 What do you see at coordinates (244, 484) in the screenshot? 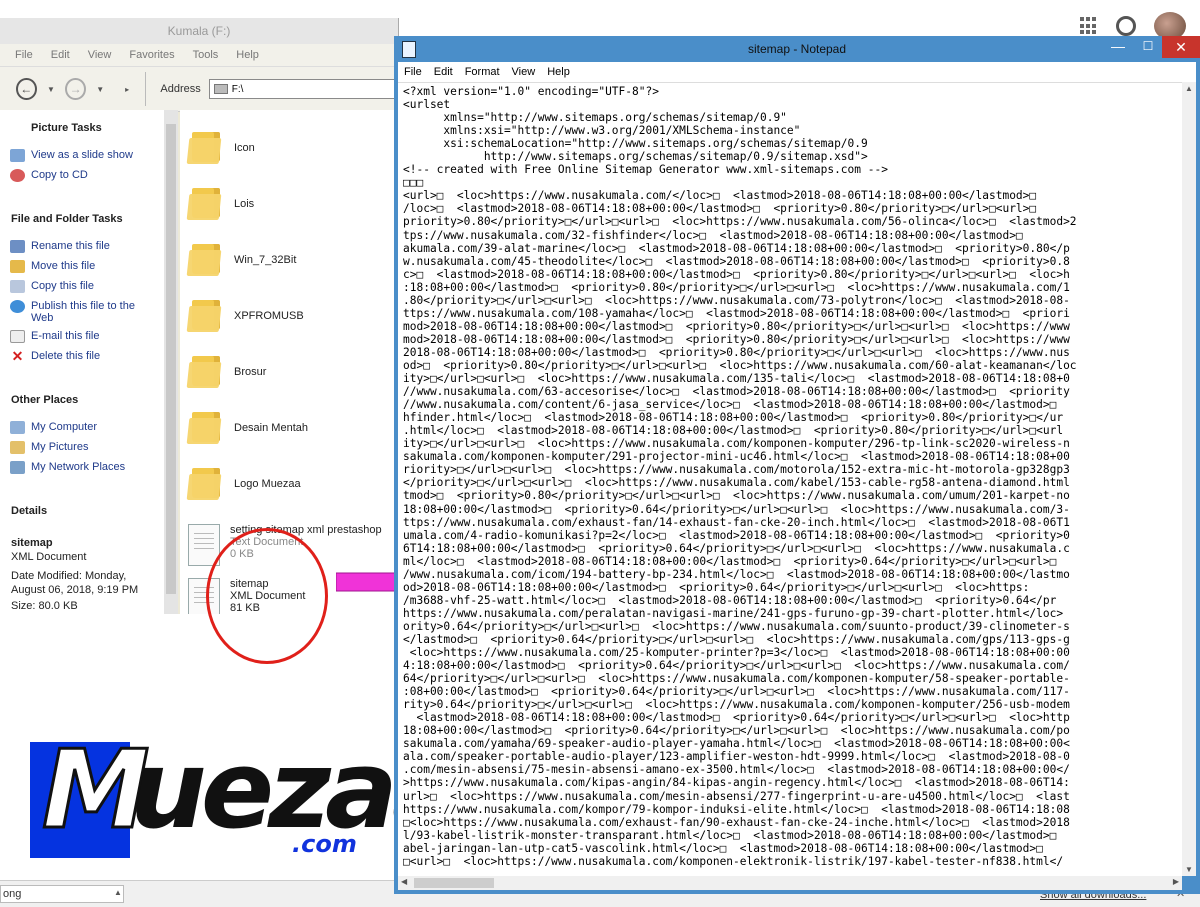
I see `folder-item: Logo Muezaa` at bounding box center [244, 484].